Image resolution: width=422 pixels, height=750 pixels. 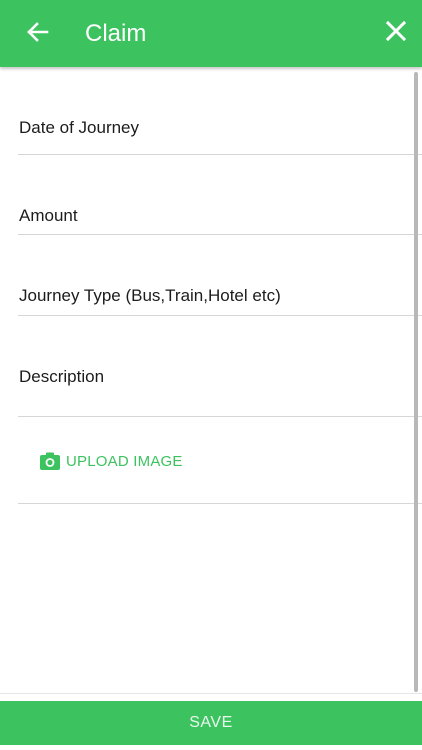 What do you see at coordinates (220, 111) in the screenshot?
I see `date-of-journey-field: Date of Journey` at bounding box center [220, 111].